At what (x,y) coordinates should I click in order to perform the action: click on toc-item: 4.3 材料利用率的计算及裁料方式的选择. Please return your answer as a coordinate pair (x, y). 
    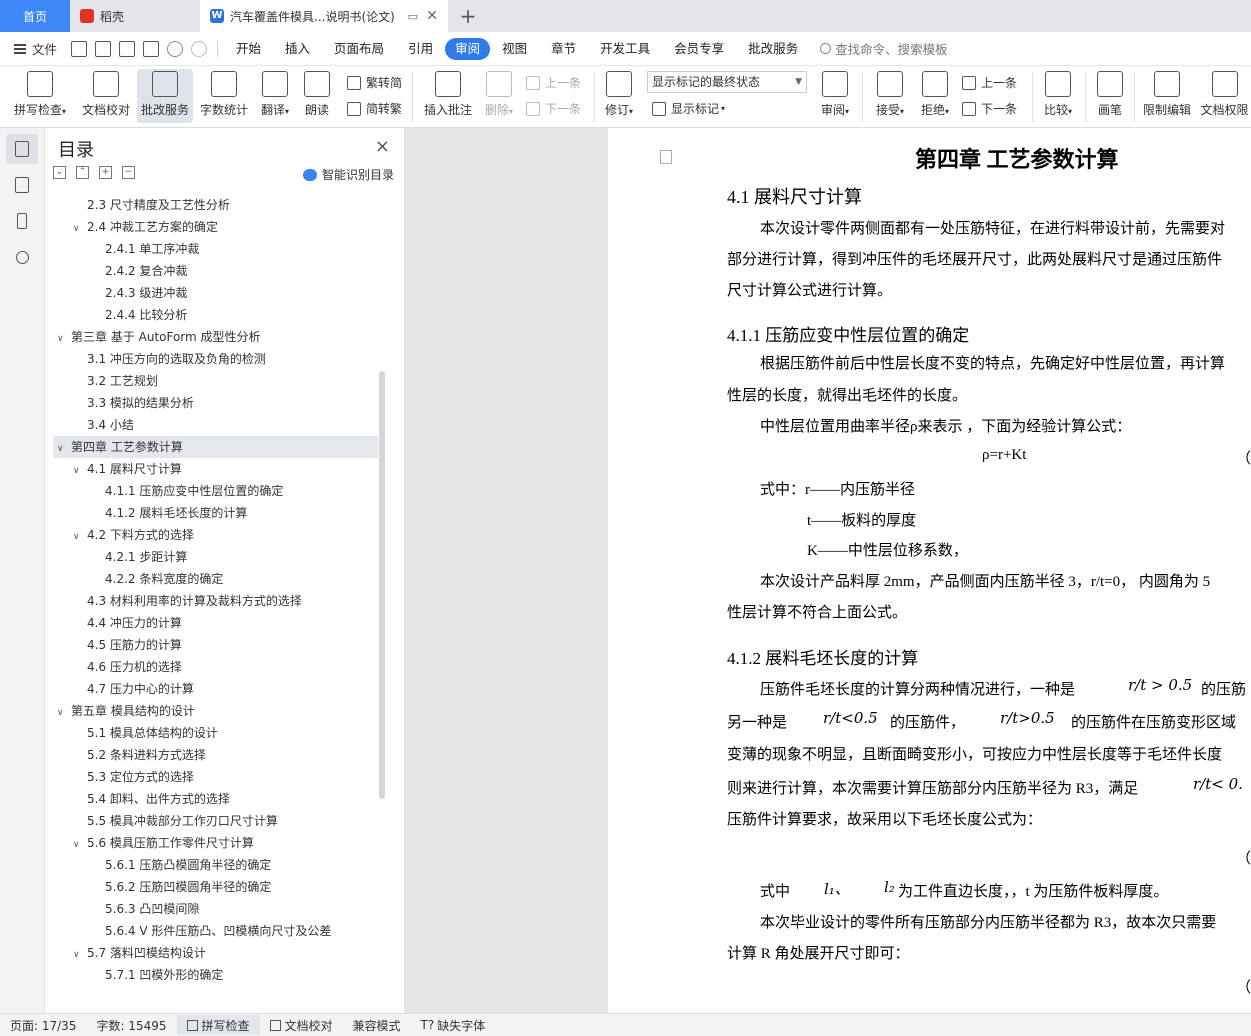
    Looking at the image, I should click on (215, 601).